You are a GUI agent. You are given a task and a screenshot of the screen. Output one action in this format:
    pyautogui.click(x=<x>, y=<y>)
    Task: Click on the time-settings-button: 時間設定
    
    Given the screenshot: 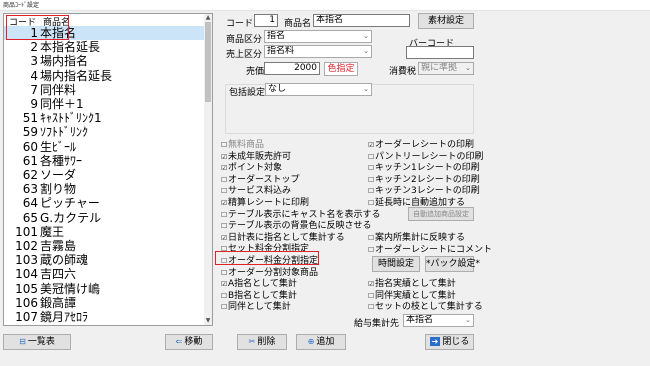 What is the action you would take?
    pyautogui.click(x=396, y=264)
    